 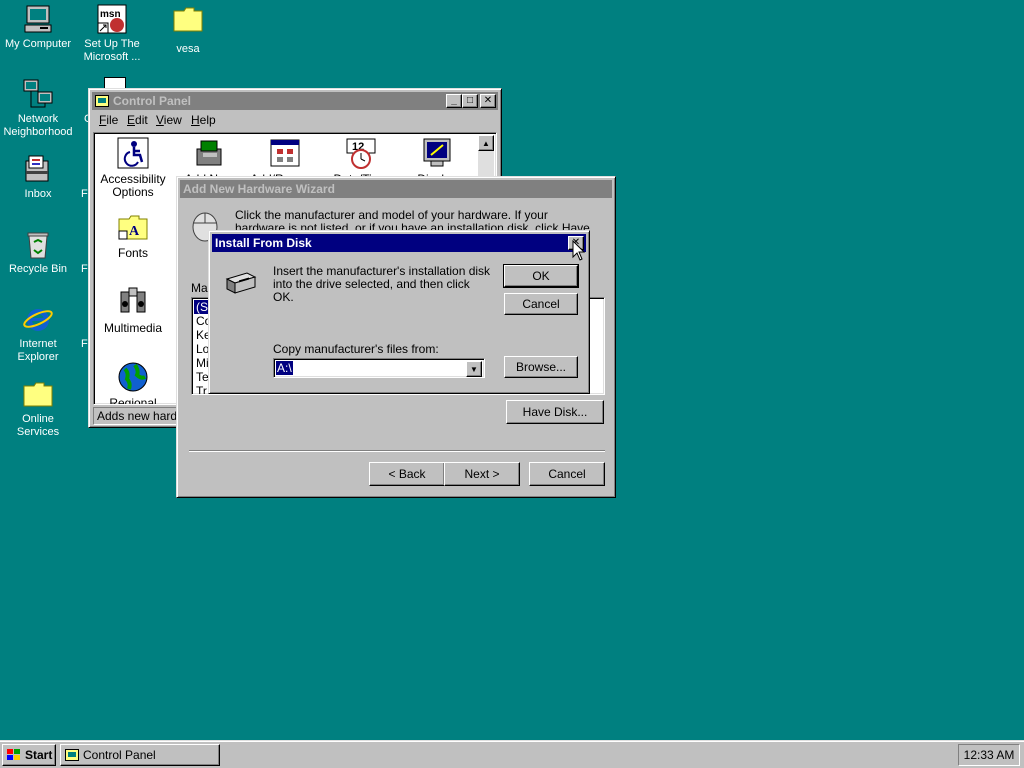 I want to click on desktop-icon-label: Online Services, so click(x=38, y=425).